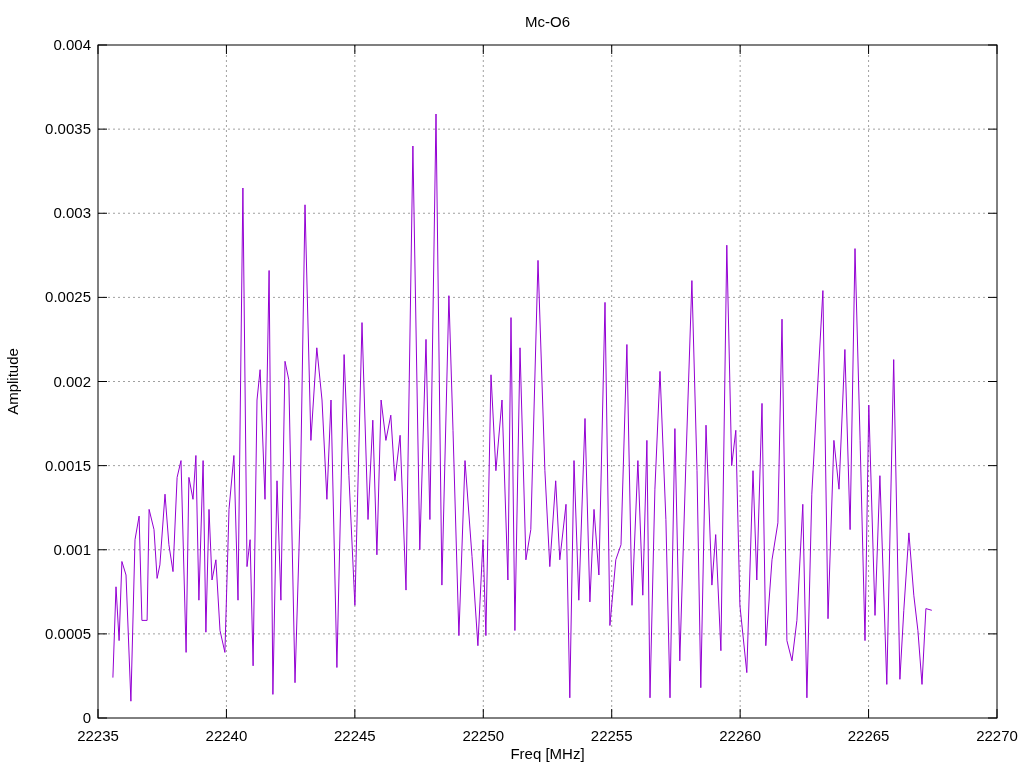  Describe the element at coordinates (483, 735) in the screenshot. I see `x-tick-label: 22250` at that location.